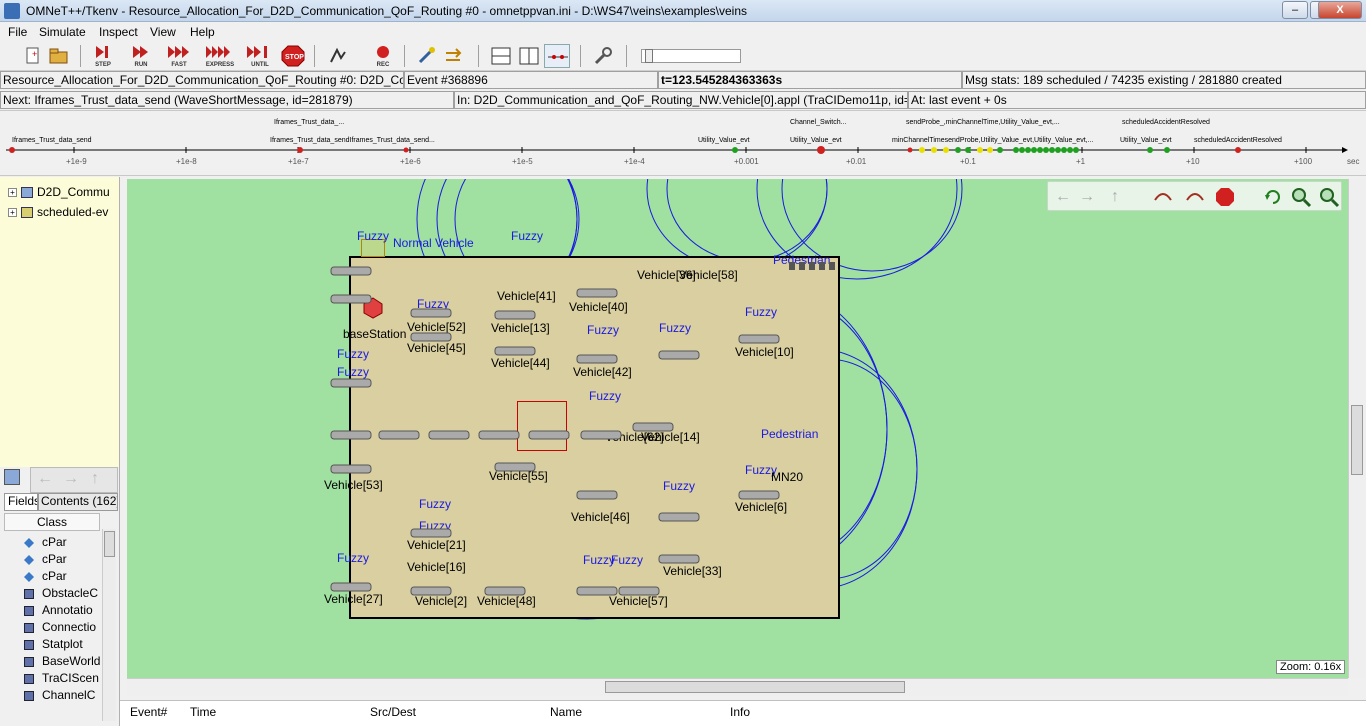 The height and width of the screenshot is (726, 1366). What do you see at coordinates (257, 52) in the screenshot?
I see `until-icon` at bounding box center [257, 52].